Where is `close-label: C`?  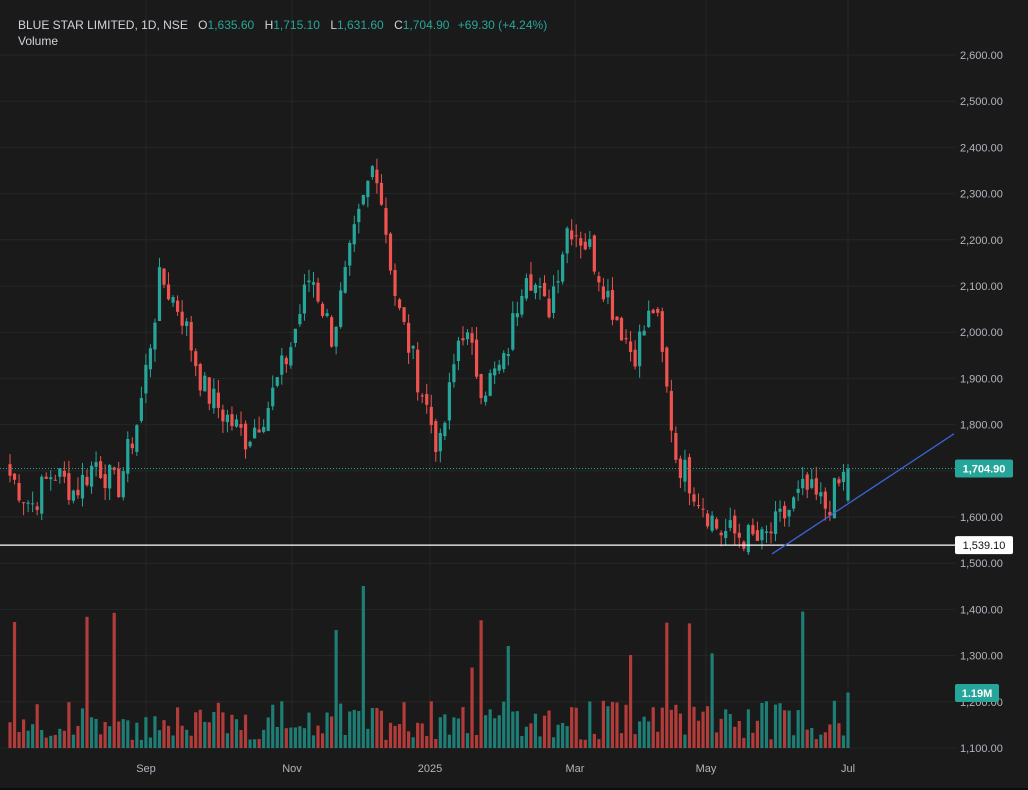
close-label: C is located at coordinates (398, 25).